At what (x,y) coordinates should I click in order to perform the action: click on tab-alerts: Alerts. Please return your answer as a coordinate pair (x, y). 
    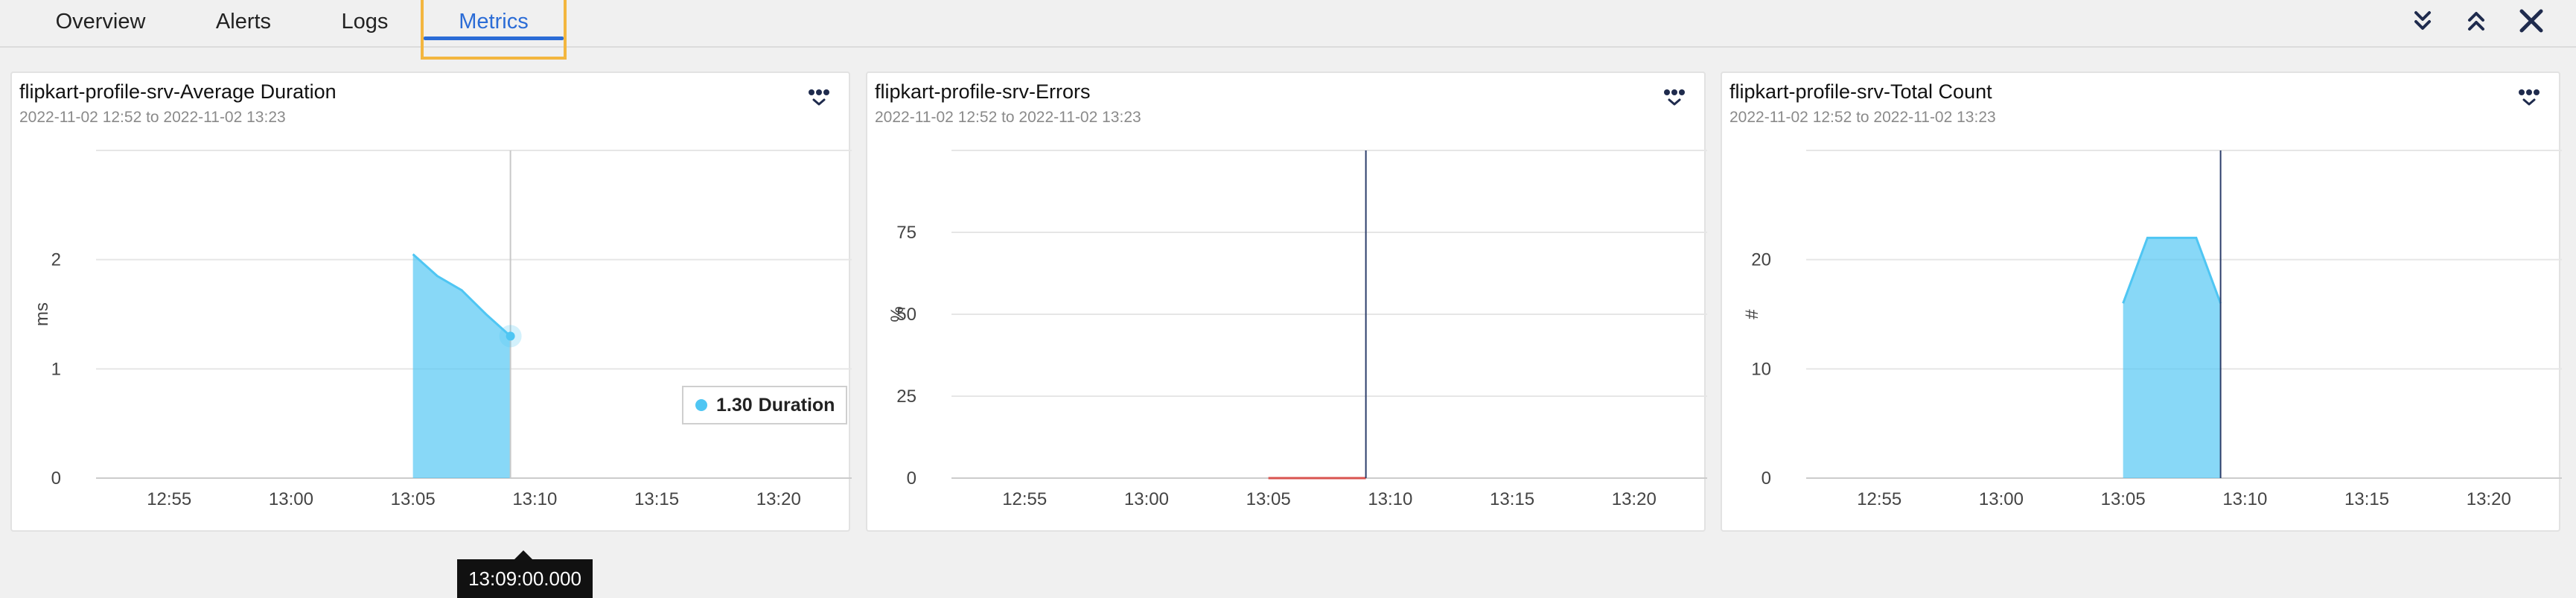
    Looking at the image, I should click on (243, 21).